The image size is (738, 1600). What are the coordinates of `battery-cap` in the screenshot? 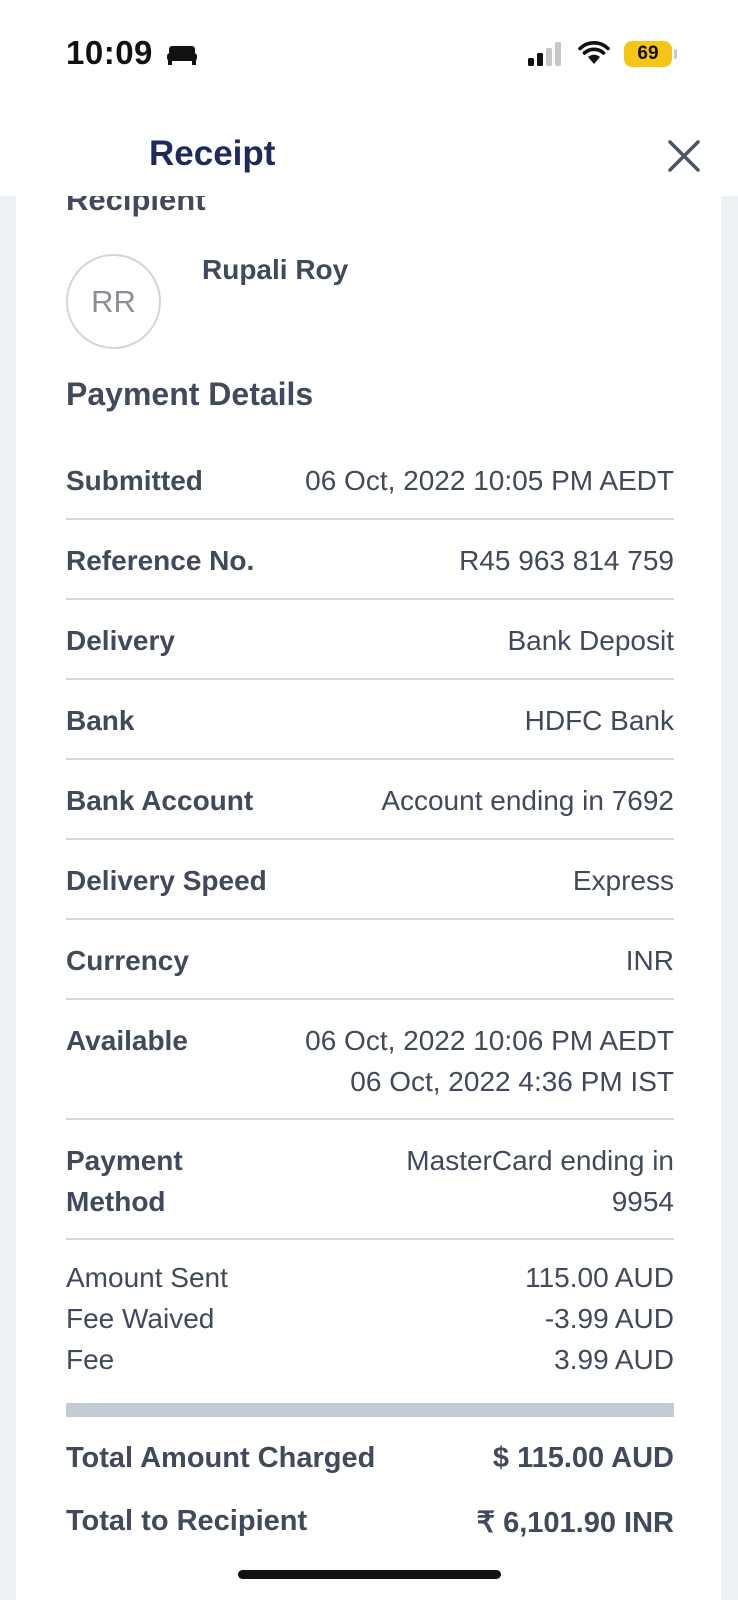 It's located at (675, 54).